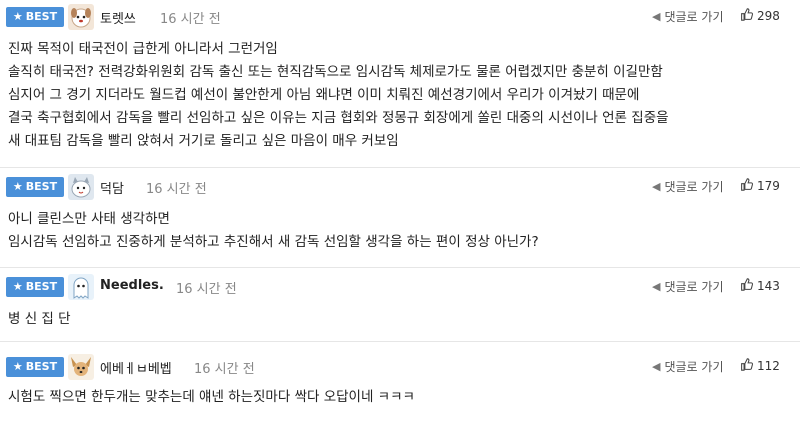  Describe the element at coordinates (768, 366) in the screenshot. I see `like-count: 112` at that location.